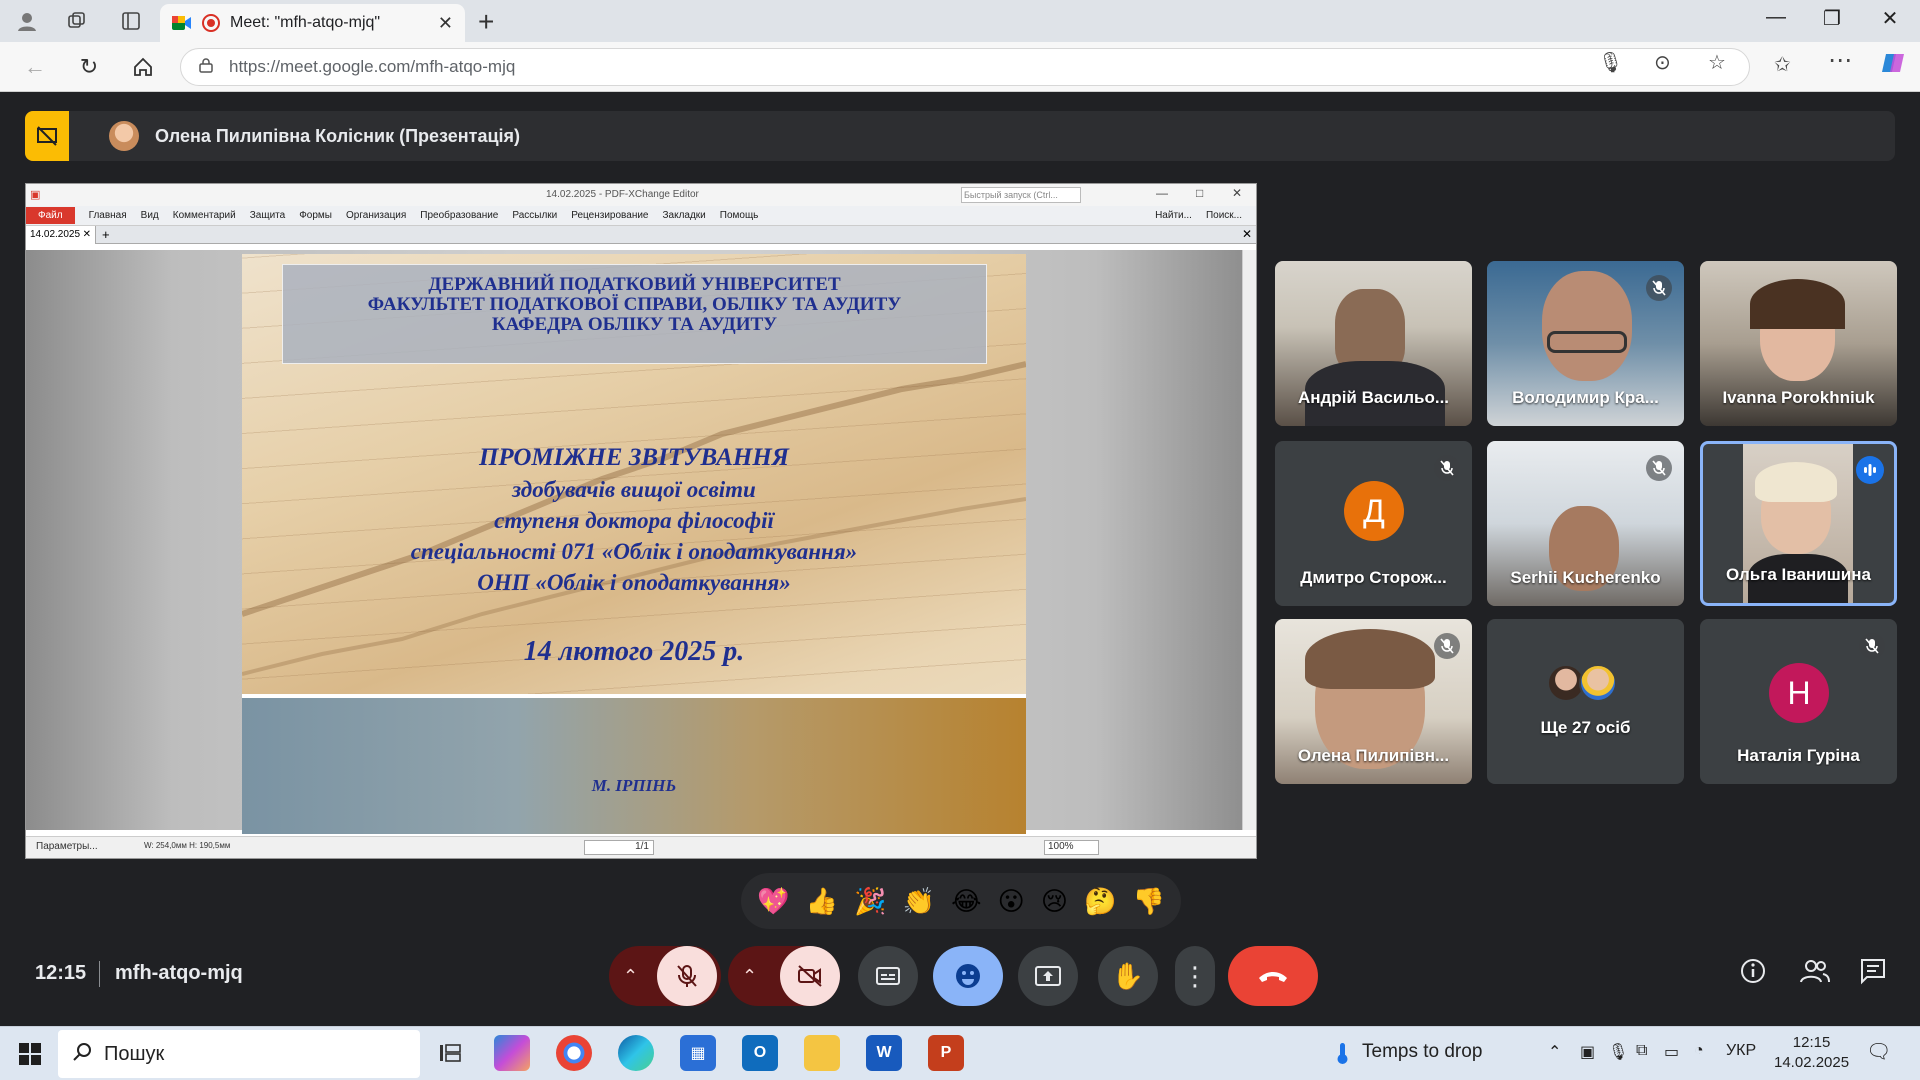  What do you see at coordinates (1554, 1052) in the screenshot?
I see `tray-chevron-icon: ⌃` at bounding box center [1554, 1052].